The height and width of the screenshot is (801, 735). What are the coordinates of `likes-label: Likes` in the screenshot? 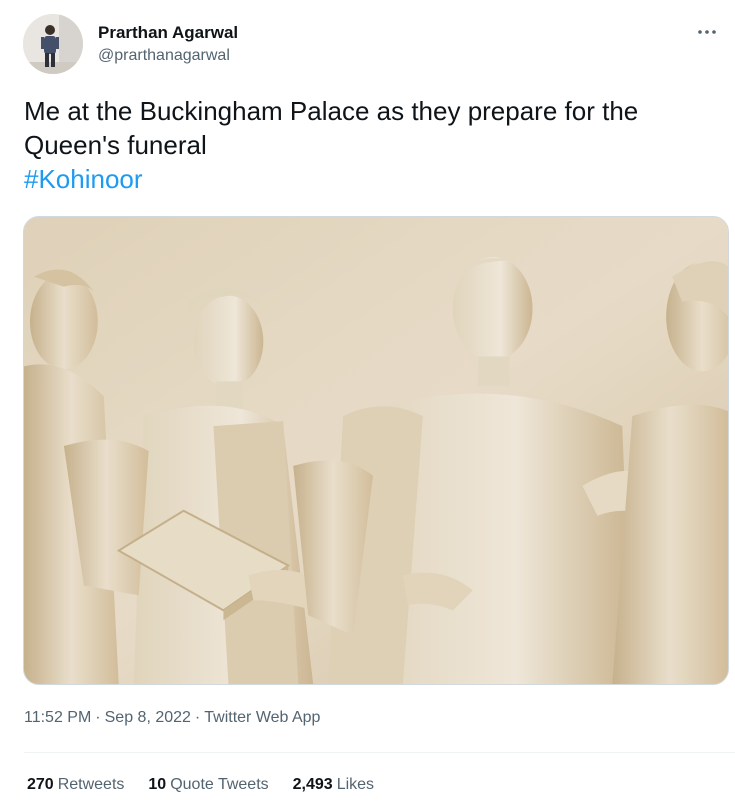 It's located at (355, 784).